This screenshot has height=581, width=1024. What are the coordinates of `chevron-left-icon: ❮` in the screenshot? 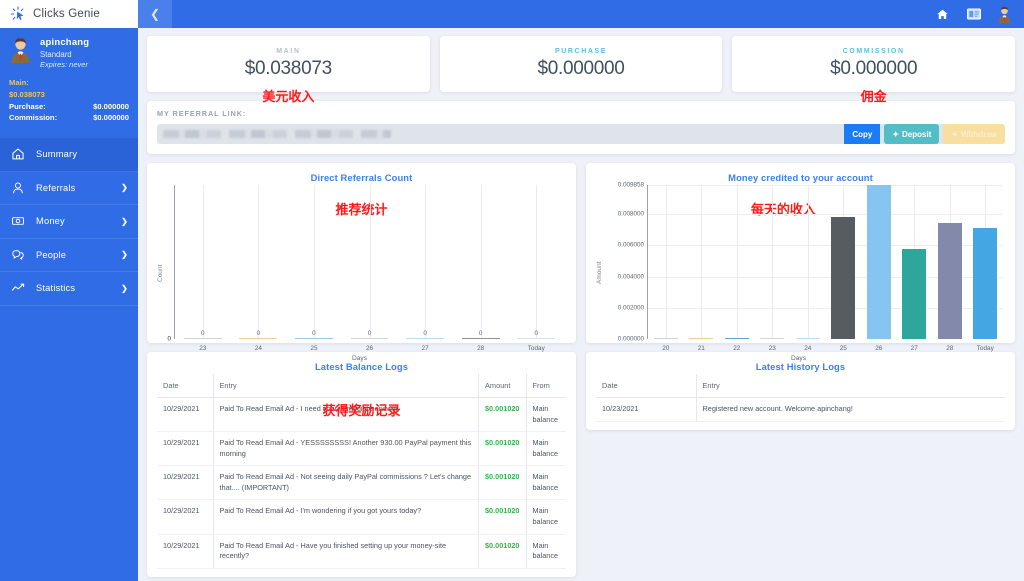 It's located at (155, 14).